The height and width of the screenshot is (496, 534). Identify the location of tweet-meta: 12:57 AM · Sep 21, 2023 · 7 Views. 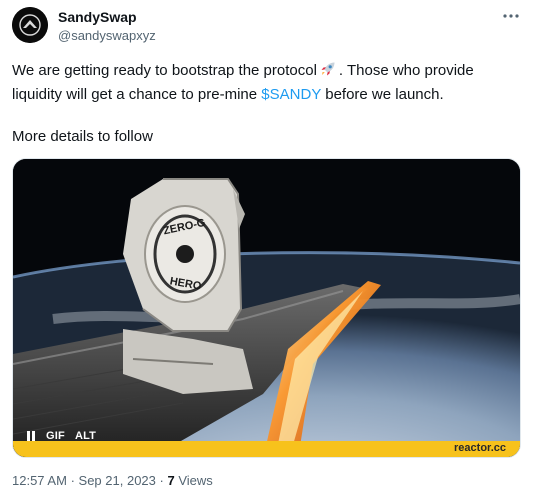
(112, 480).